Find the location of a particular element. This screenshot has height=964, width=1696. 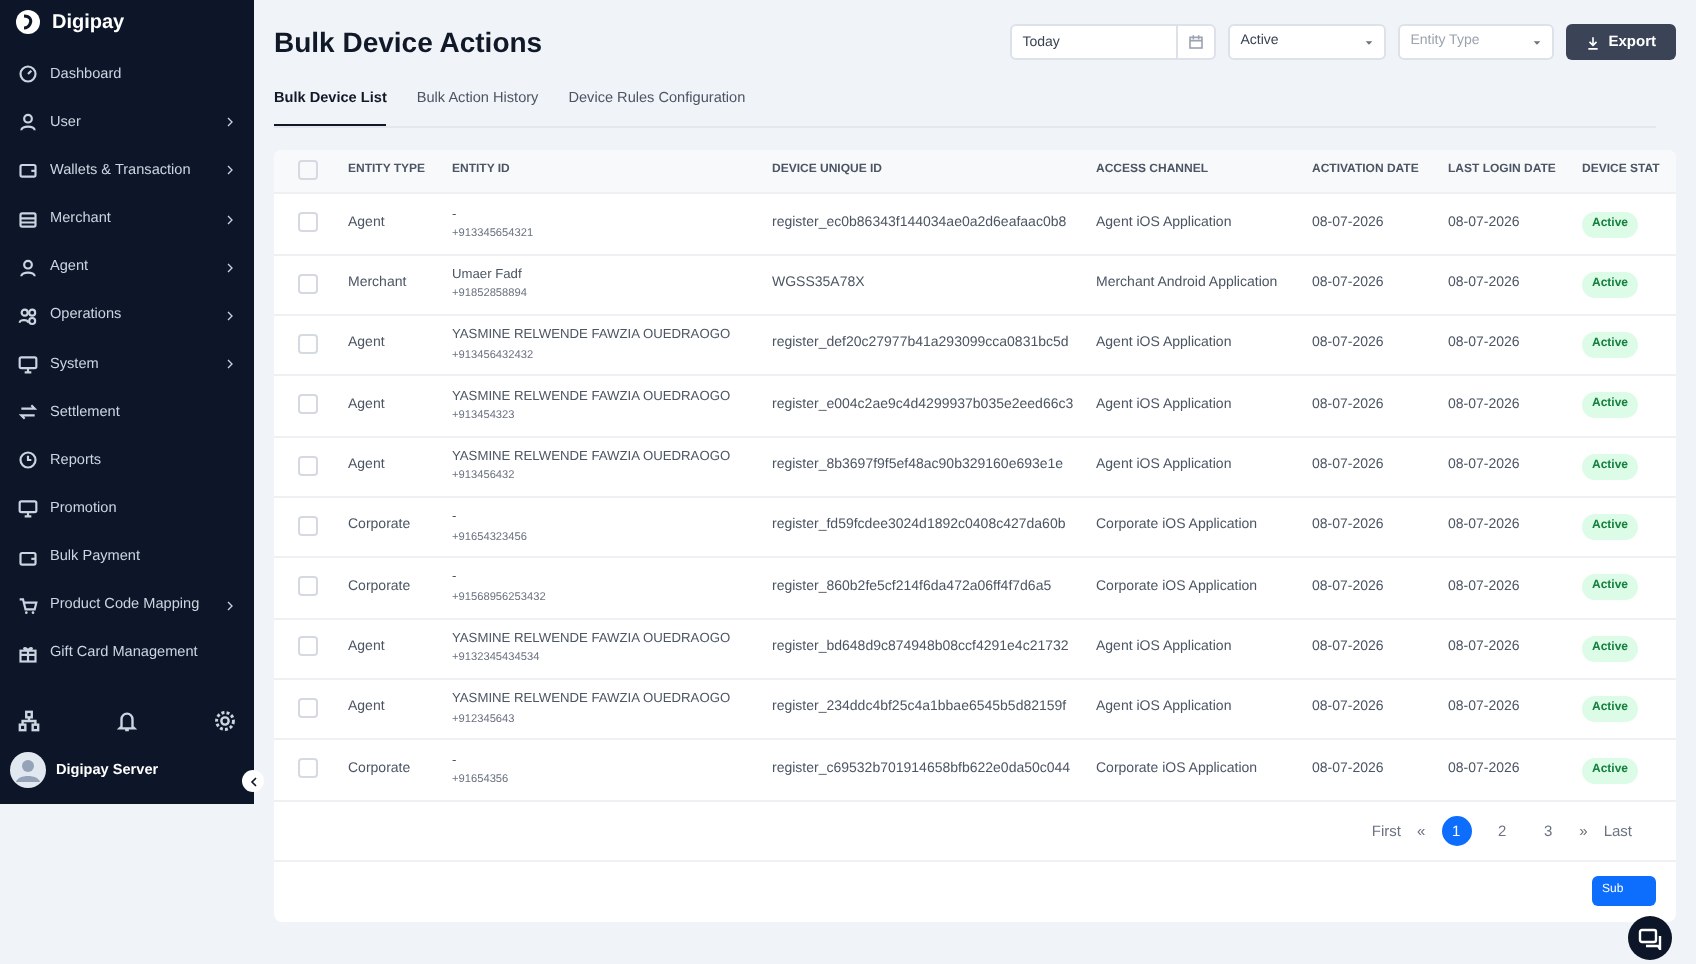

clock-icon is located at coordinates (28, 460).